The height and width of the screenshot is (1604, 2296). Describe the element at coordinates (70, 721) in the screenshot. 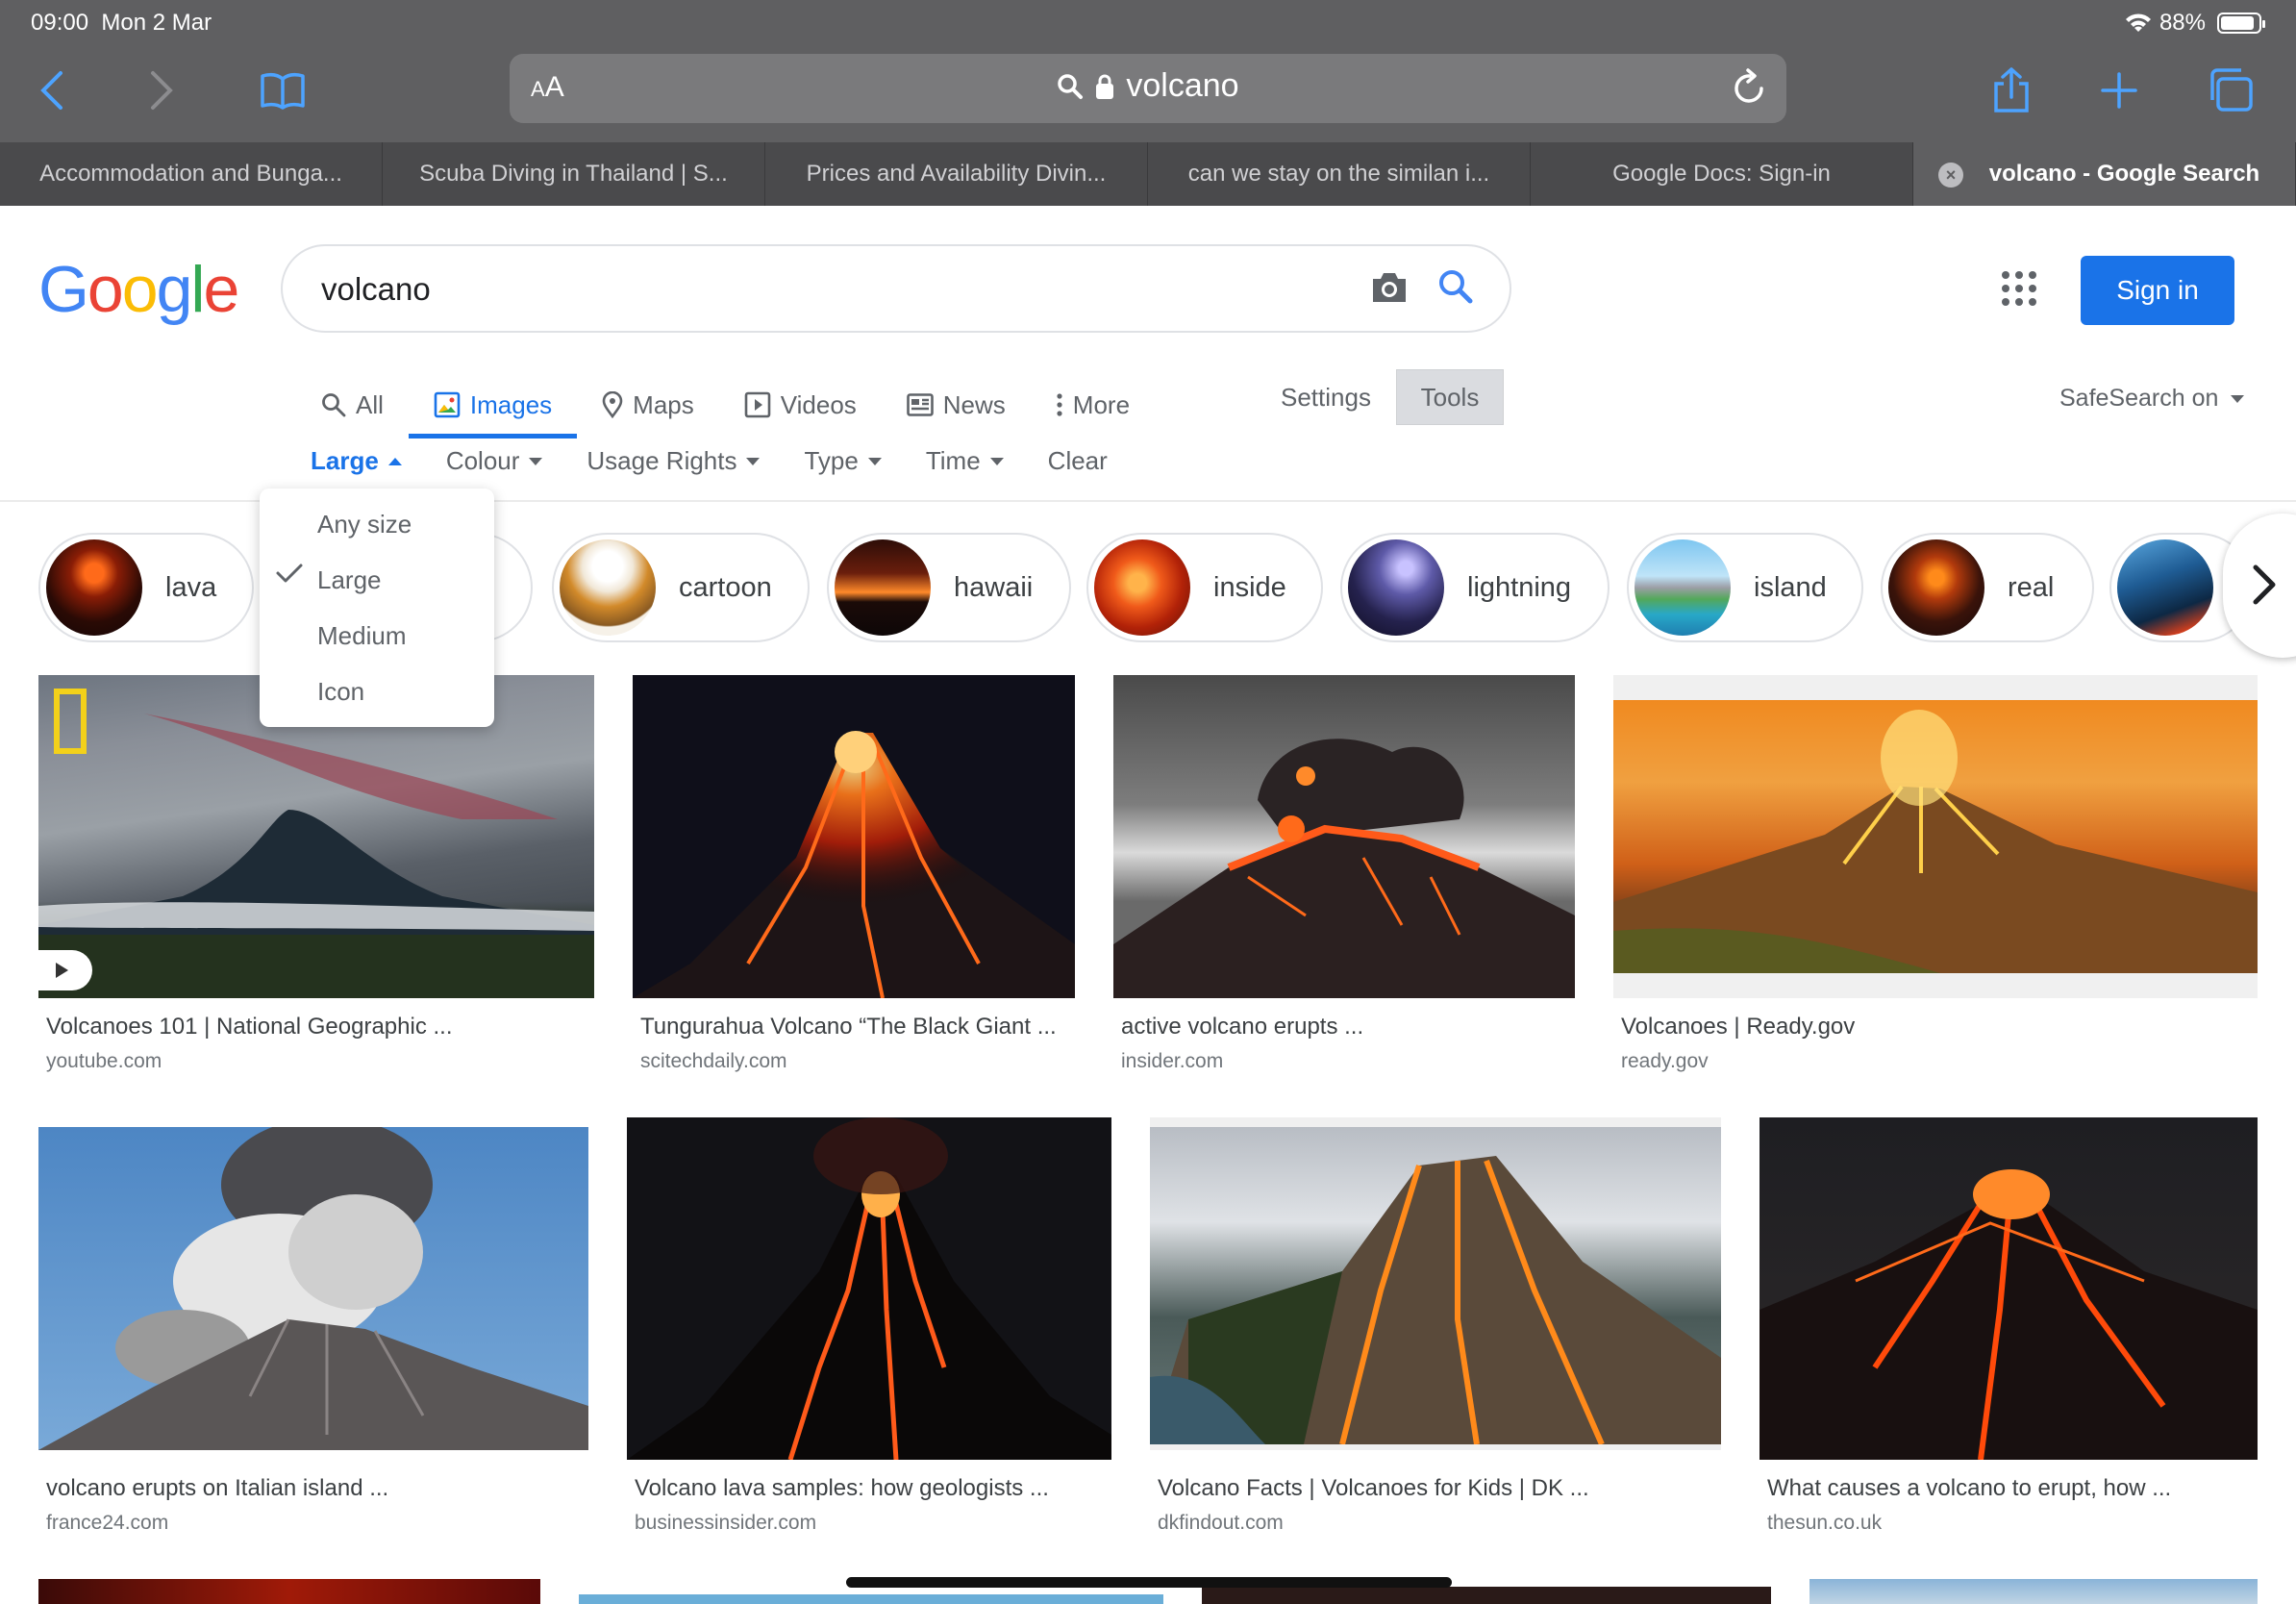

I see `nat-geo-logo` at that location.